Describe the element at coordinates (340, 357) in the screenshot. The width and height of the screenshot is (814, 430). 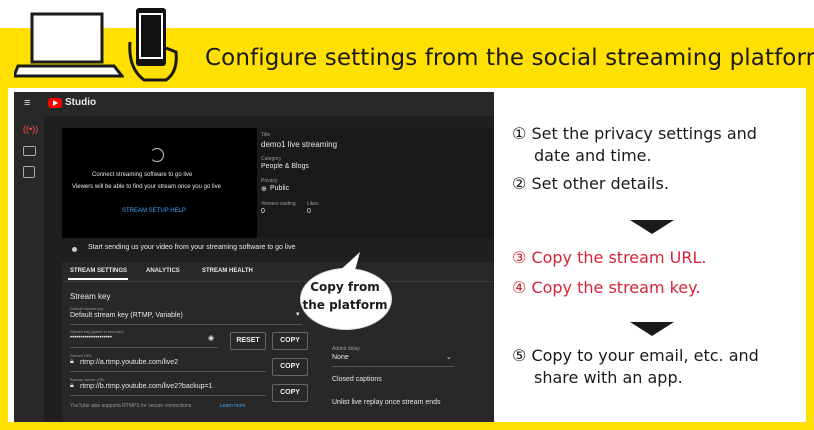
I see `delay-value: None` at that location.